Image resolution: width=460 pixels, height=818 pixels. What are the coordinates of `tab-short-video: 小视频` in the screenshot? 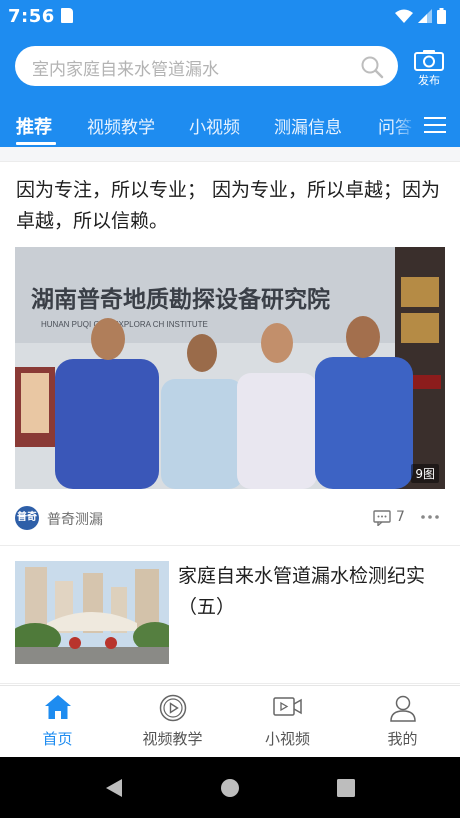 It's located at (214, 125).